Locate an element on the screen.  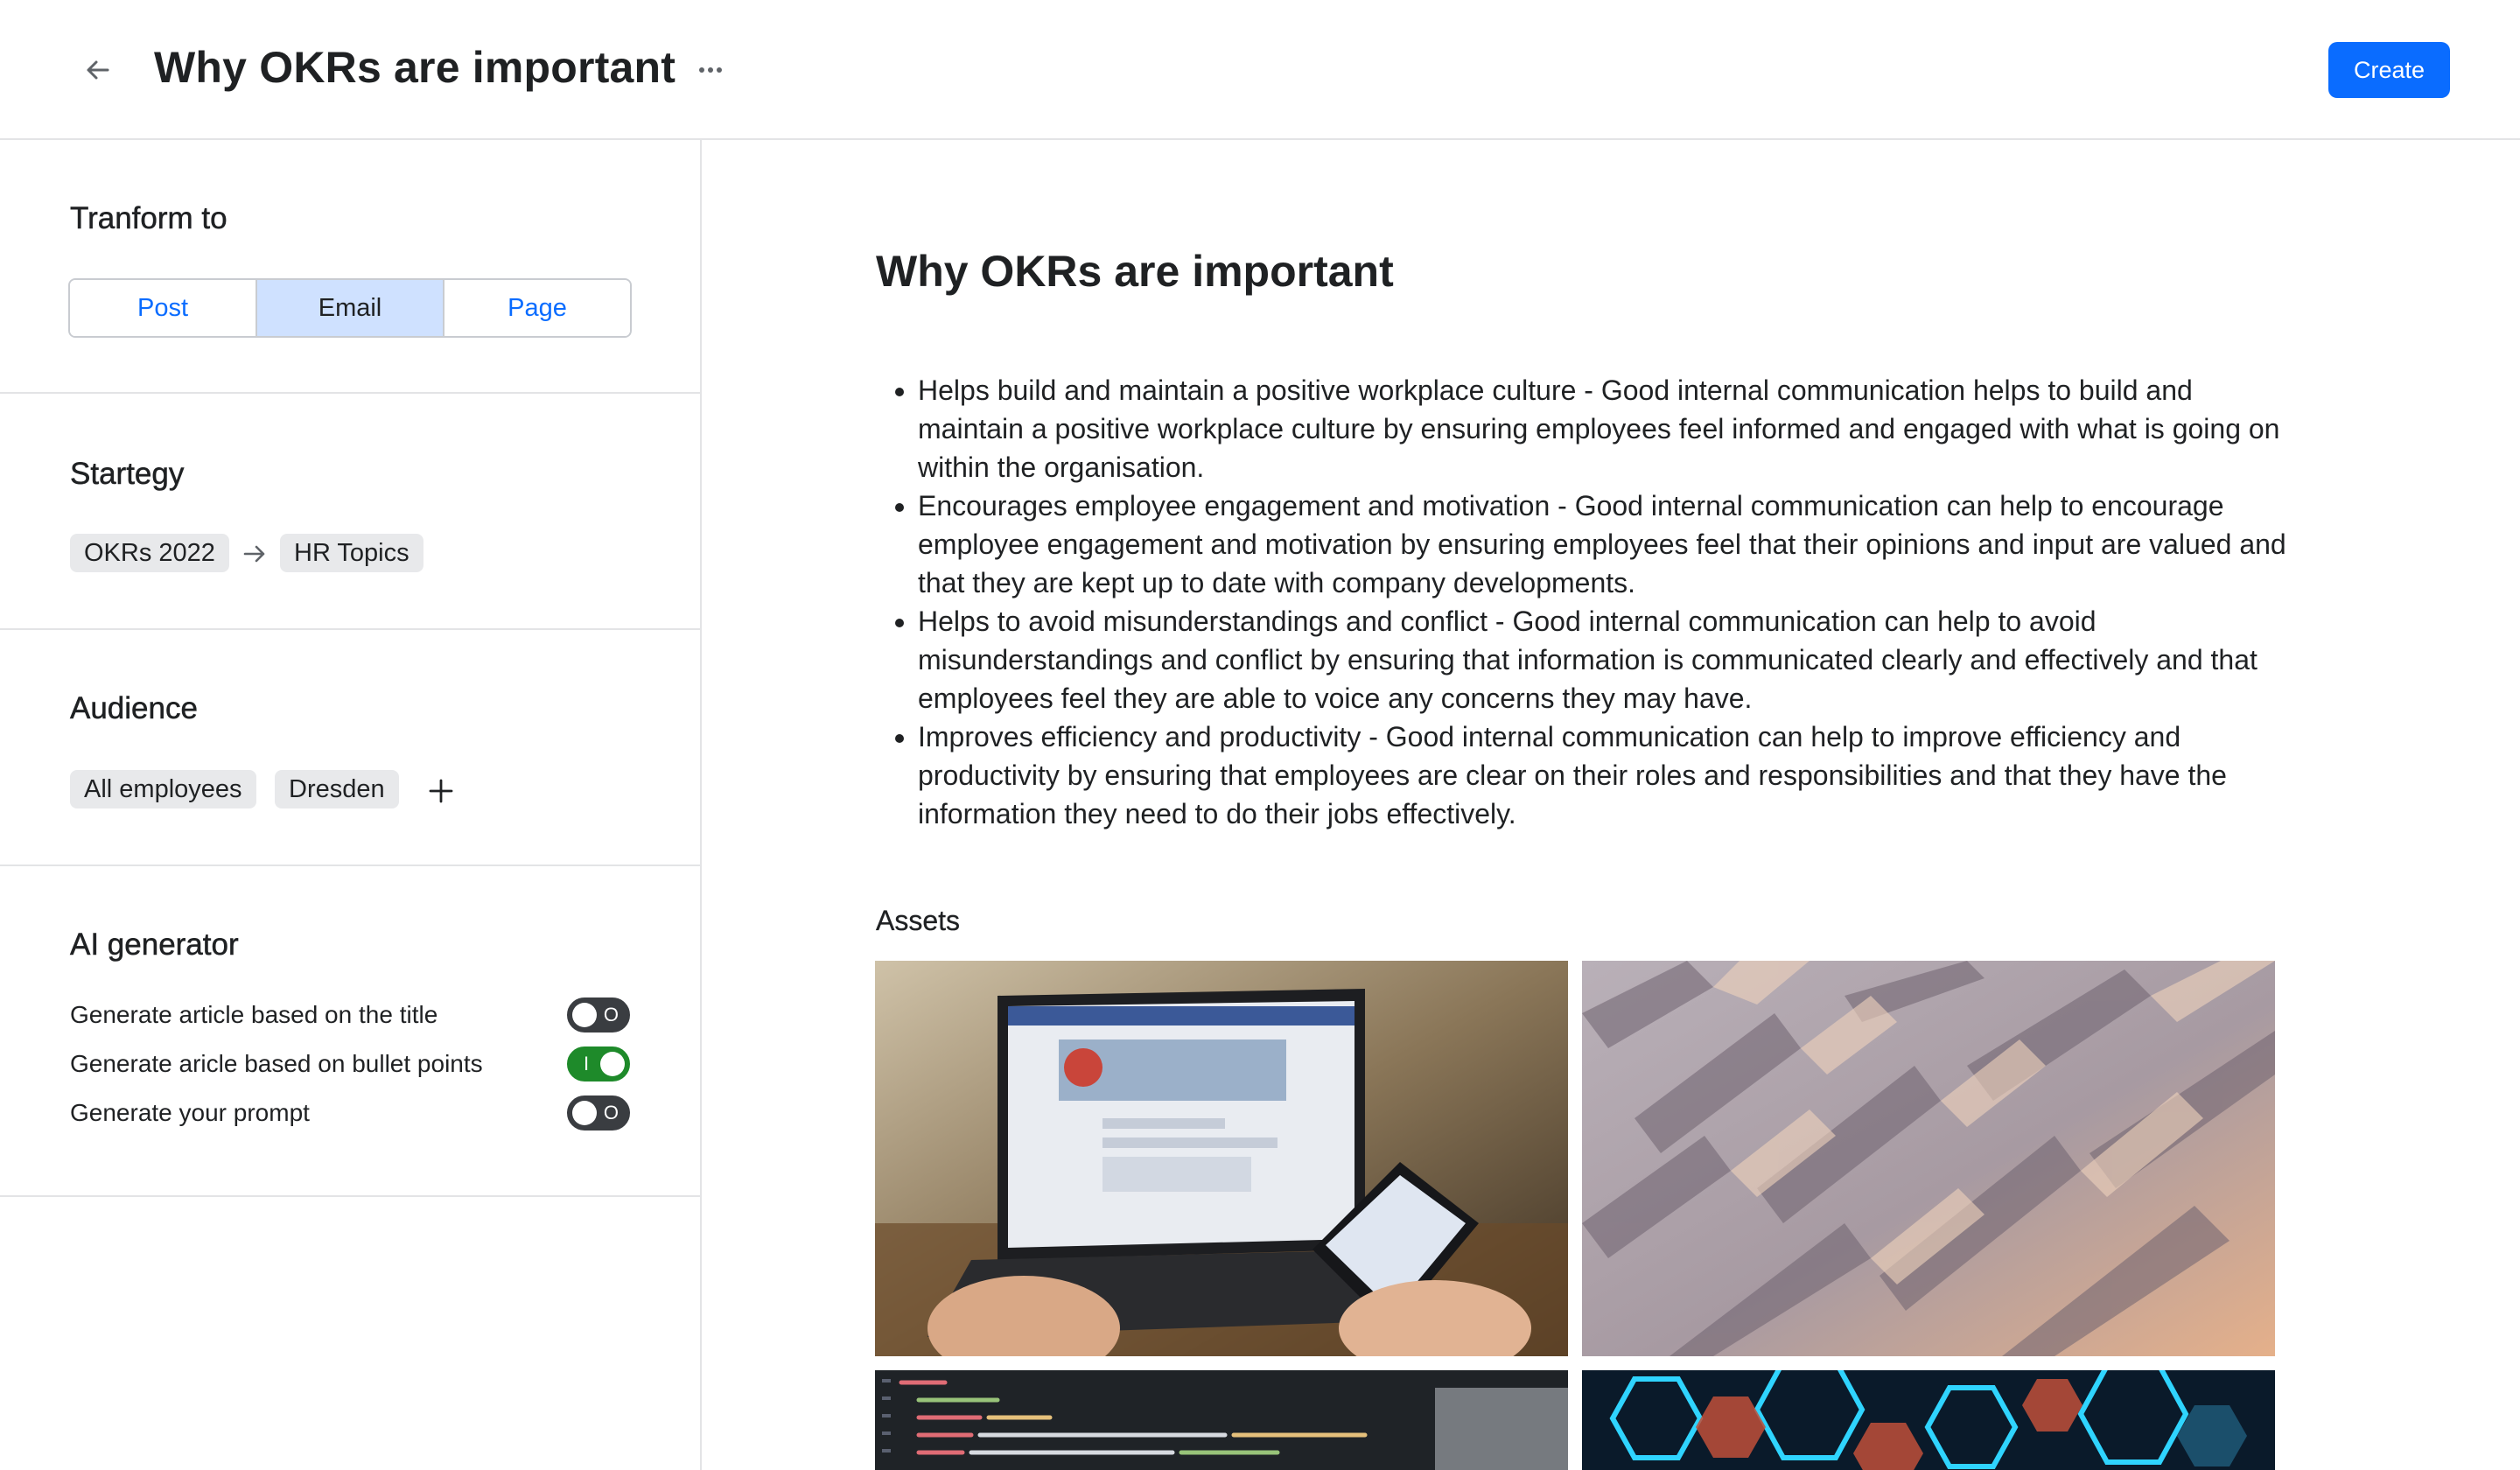
laptop-image is located at coordinates (1221, 1158).